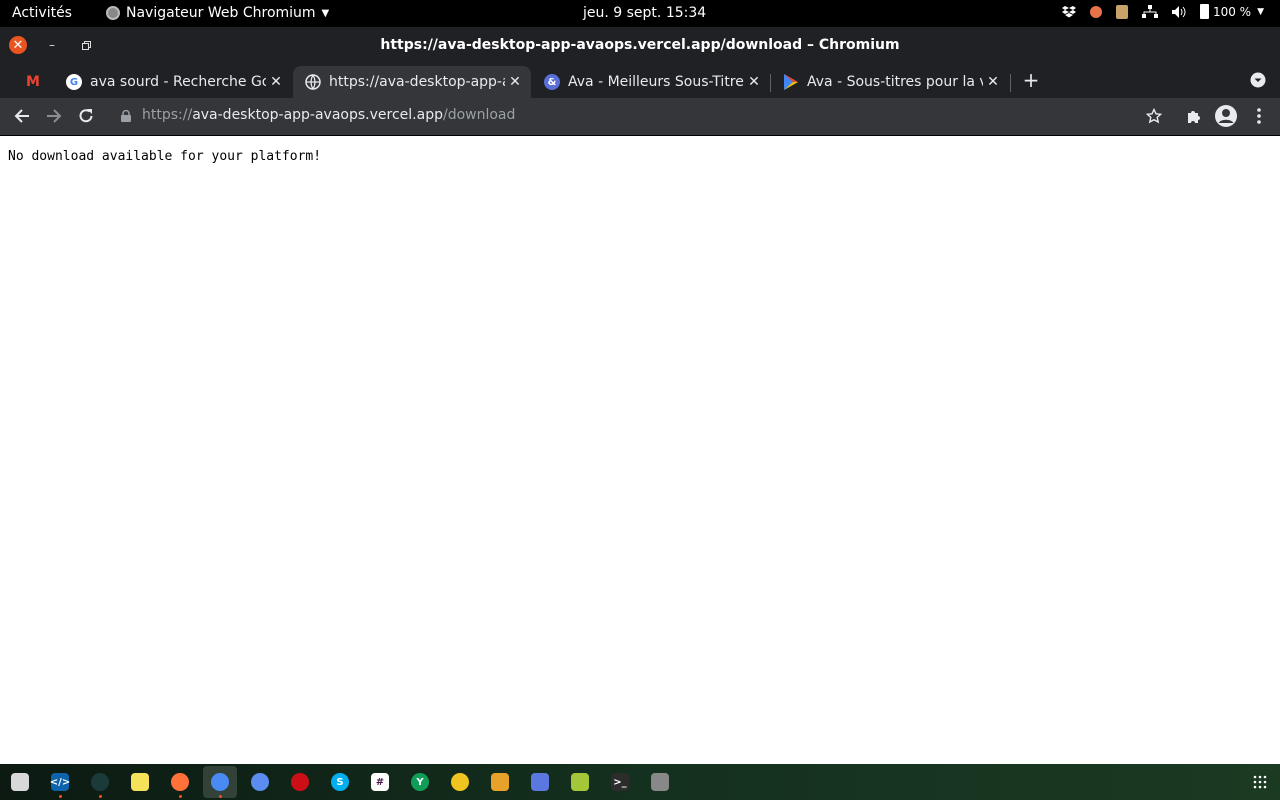 This screenshot has height=800, width=1280. What do you see at coordinates (620, 782) in the screenshot?
I see `terminal-icon: >_` at bounding box center [620, 782].